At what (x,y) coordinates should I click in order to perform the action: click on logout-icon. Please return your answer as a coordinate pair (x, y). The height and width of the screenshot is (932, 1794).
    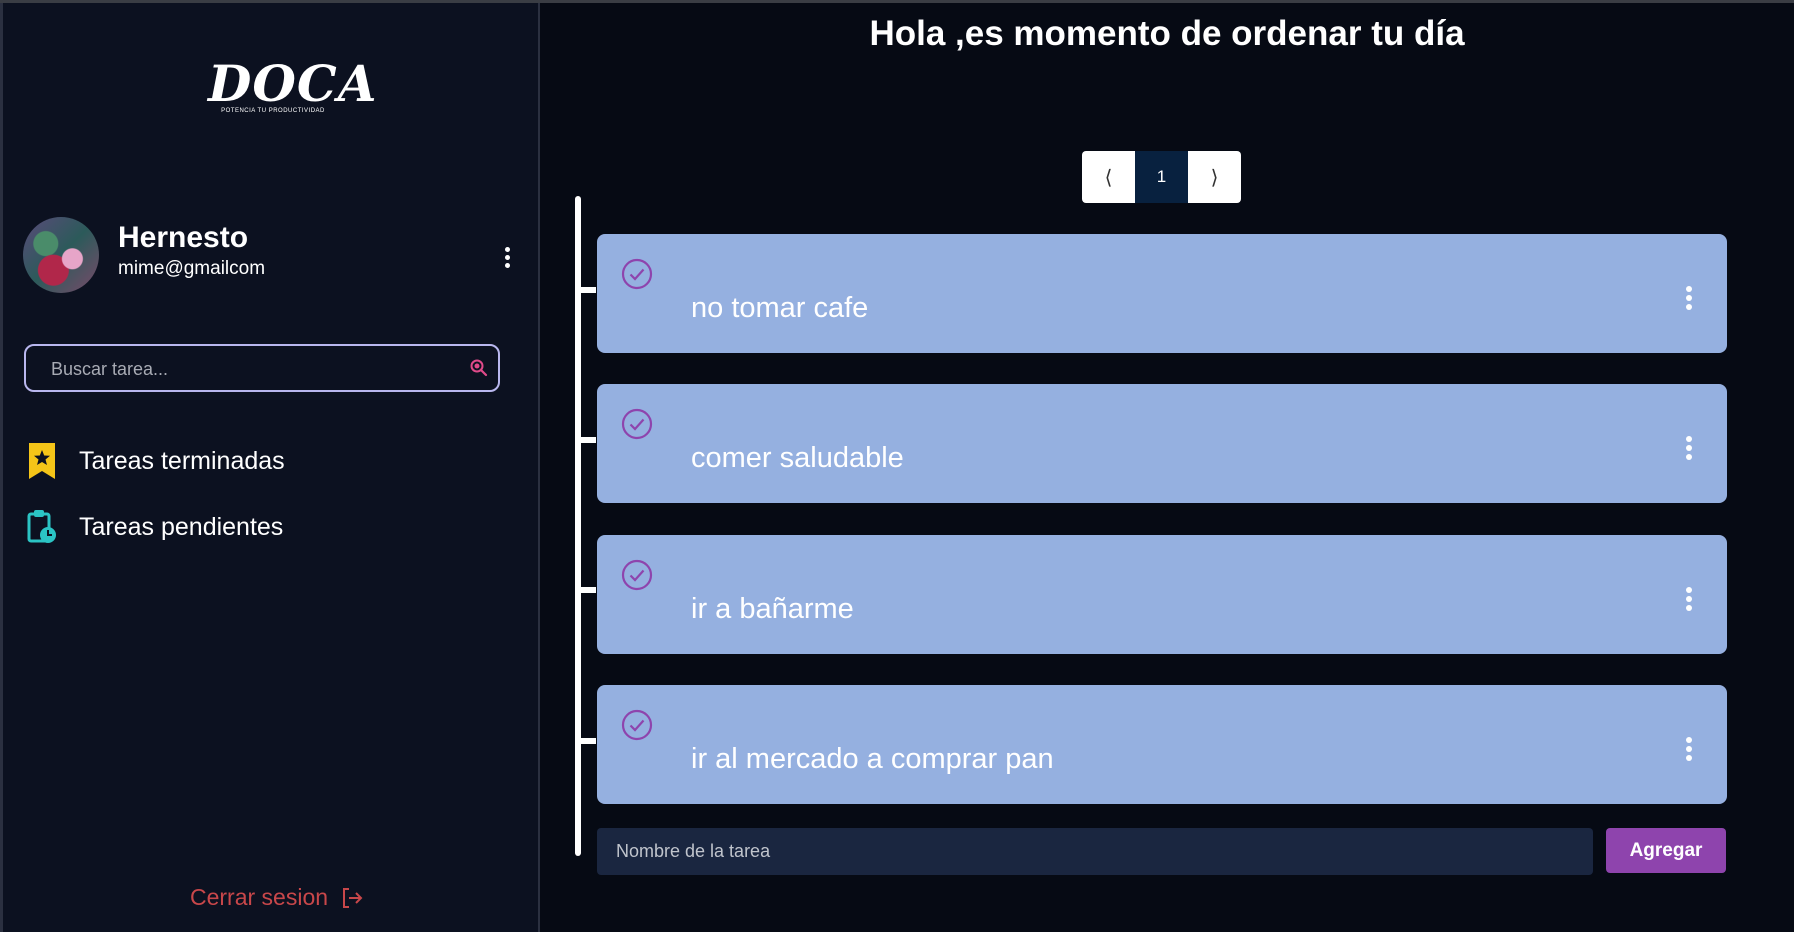
    Looking at the image, I should click on (353, 897).